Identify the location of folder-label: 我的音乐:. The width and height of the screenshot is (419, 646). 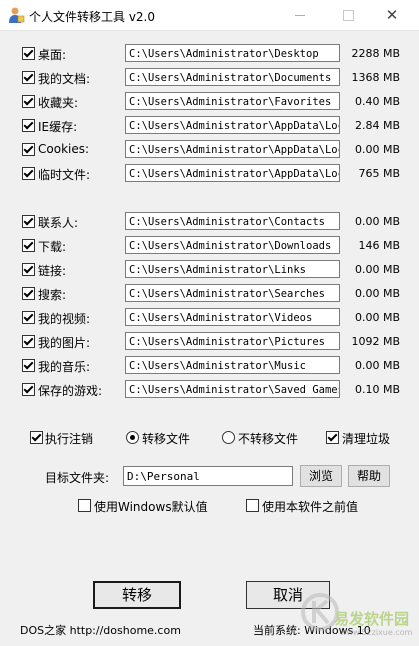
(64, 366).